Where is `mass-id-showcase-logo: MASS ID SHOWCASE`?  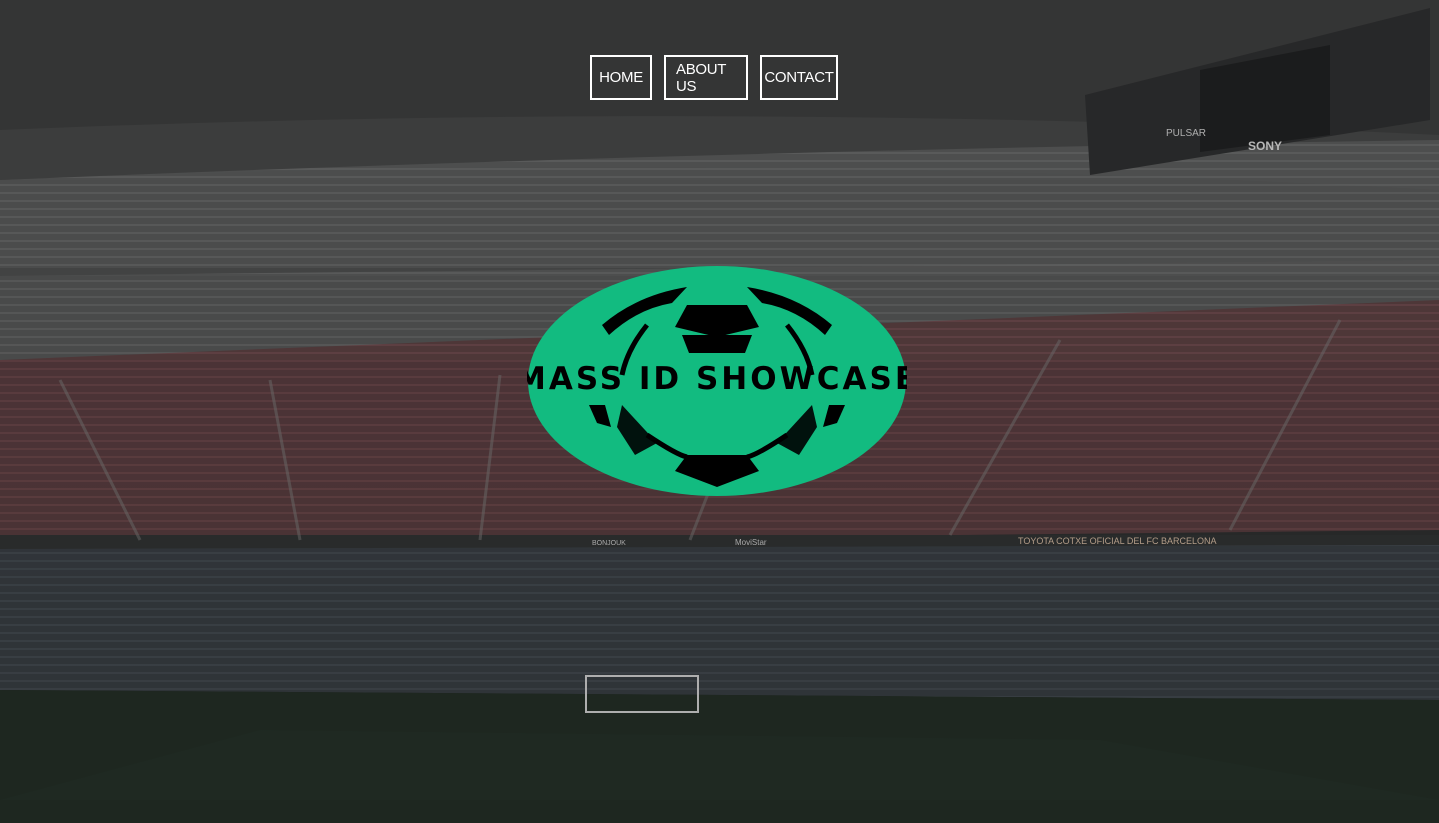 mass-id-showcase-logo: MASS ID SHOWCASE is located at coordinates (717, 381).